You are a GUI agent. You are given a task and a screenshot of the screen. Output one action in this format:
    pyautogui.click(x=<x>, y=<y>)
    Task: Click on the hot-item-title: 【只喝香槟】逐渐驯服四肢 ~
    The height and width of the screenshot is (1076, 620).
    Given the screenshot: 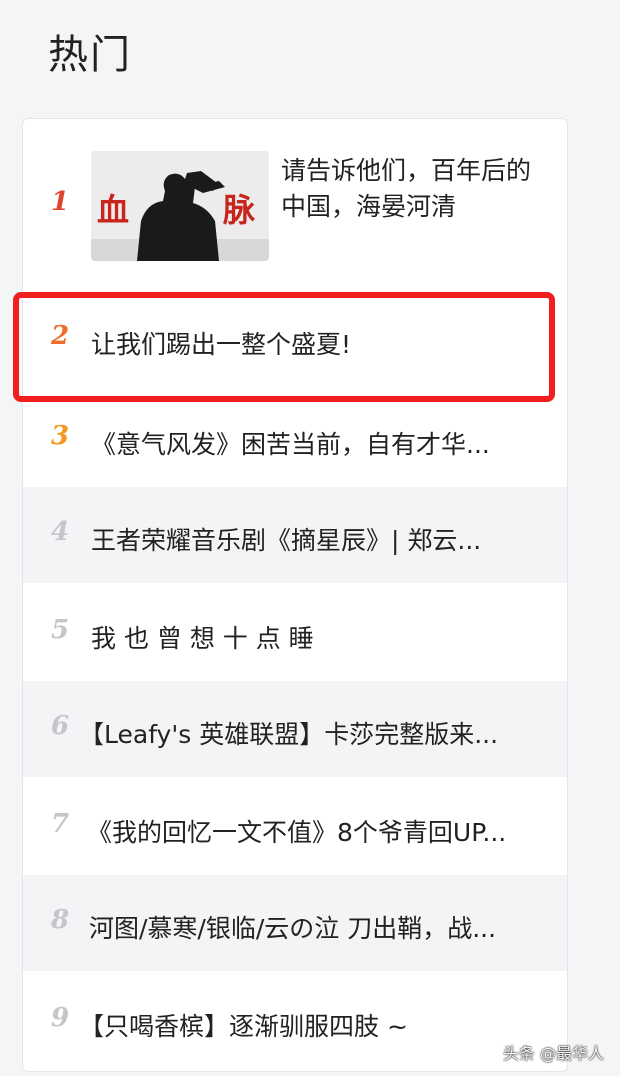 What is the action you would take?
    pyautogui.click(x=243, y=1026)
    